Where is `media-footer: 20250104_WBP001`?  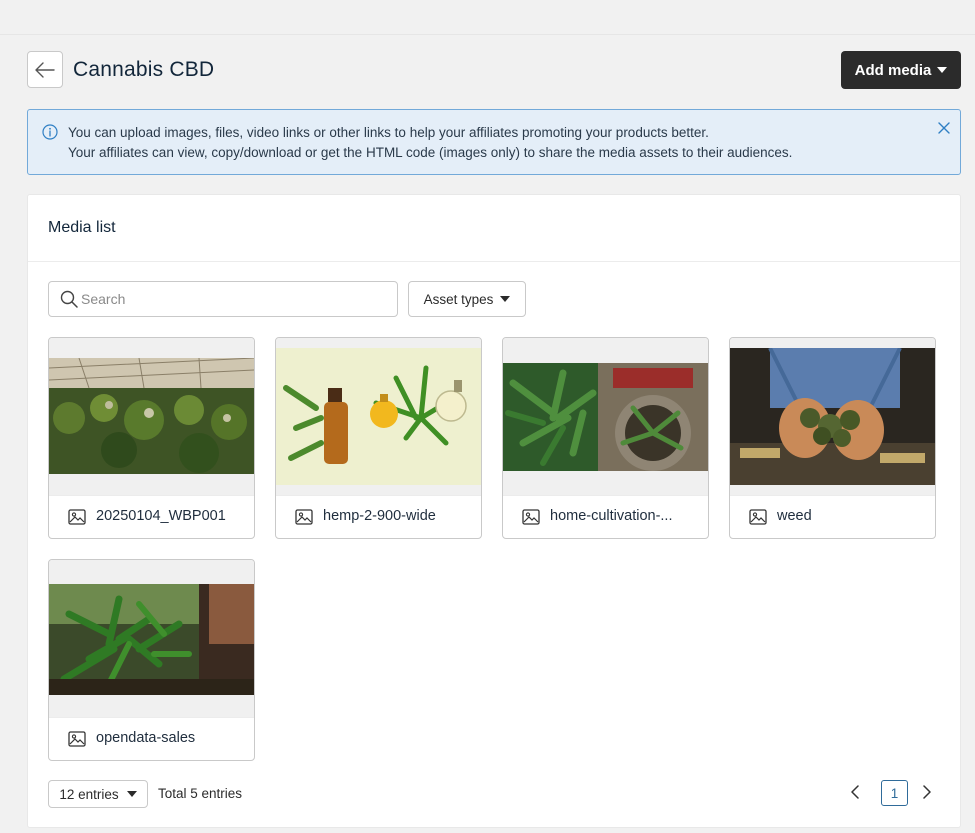
media-footer: 20250104_WBP001 is located at coordinates (151, 516).